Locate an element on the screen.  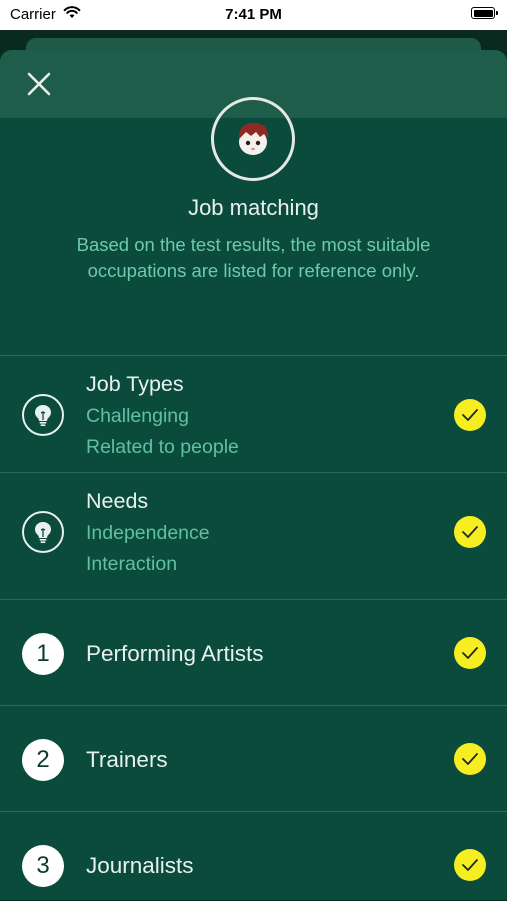
rank-badge: 3 is located at coordinates (43, 866).